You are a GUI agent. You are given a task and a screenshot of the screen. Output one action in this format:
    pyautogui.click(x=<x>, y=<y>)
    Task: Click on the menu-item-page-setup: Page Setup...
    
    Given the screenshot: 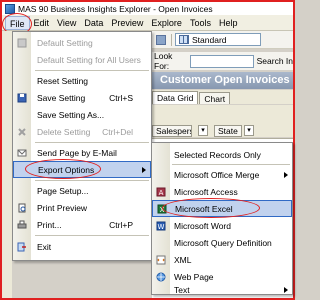 What is the action you would take?
    pyautogui.click(x=82, y=190)
    